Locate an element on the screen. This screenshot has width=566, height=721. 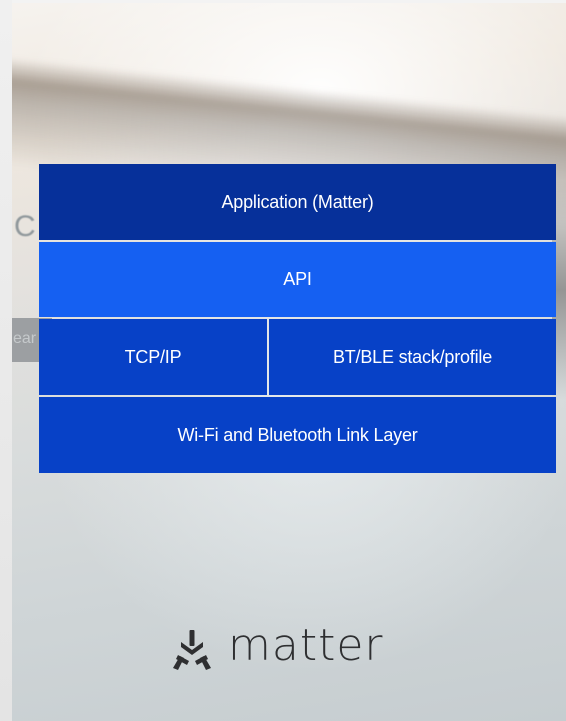
layer-link: Wi-Fi and Bluetooth Link Layer is located at coordinates (297, 435).